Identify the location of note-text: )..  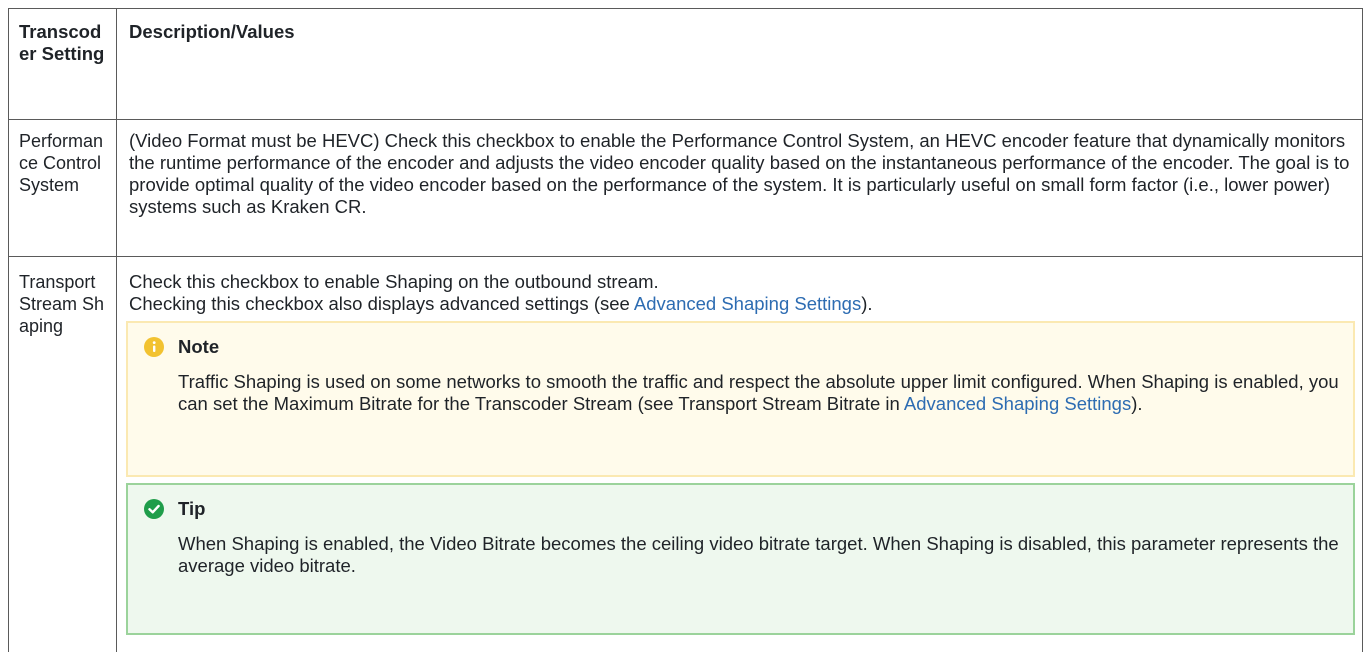
(1137, 403).